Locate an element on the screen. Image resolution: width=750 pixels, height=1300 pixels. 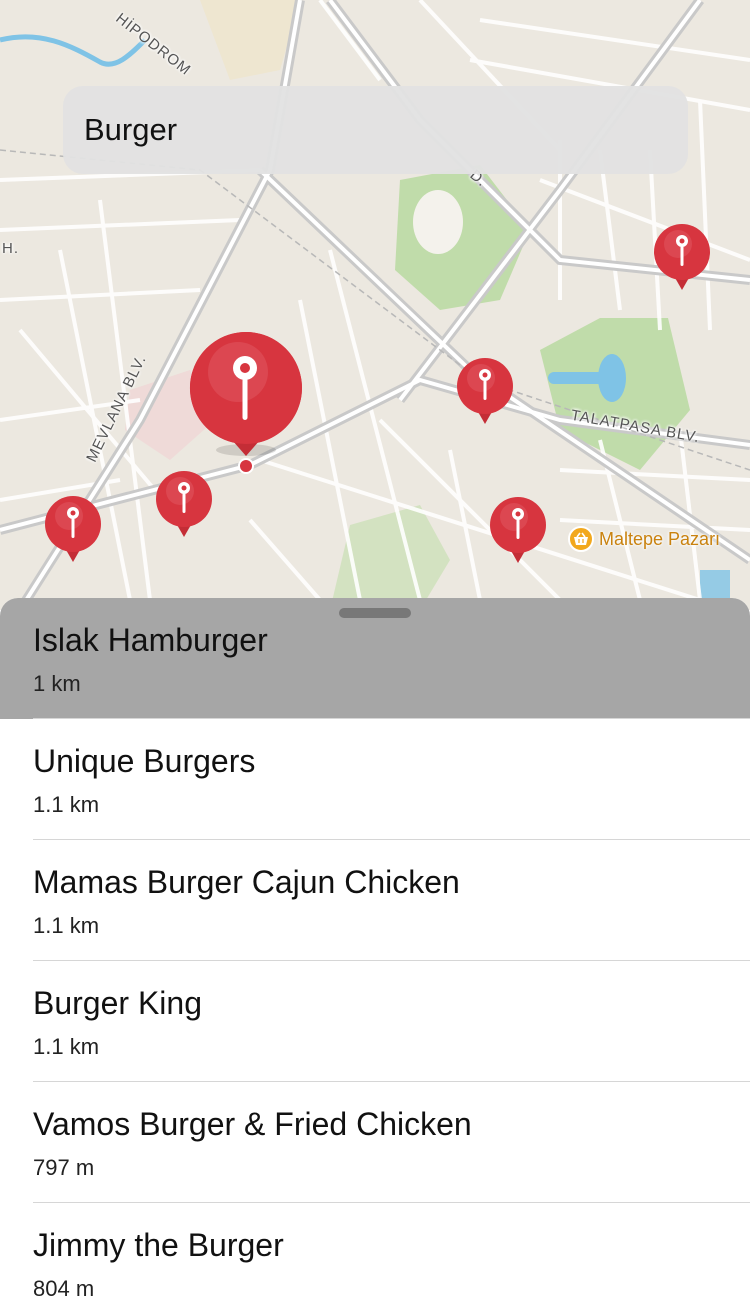
search-input-value: Burger is located at coordinates (131, 129).